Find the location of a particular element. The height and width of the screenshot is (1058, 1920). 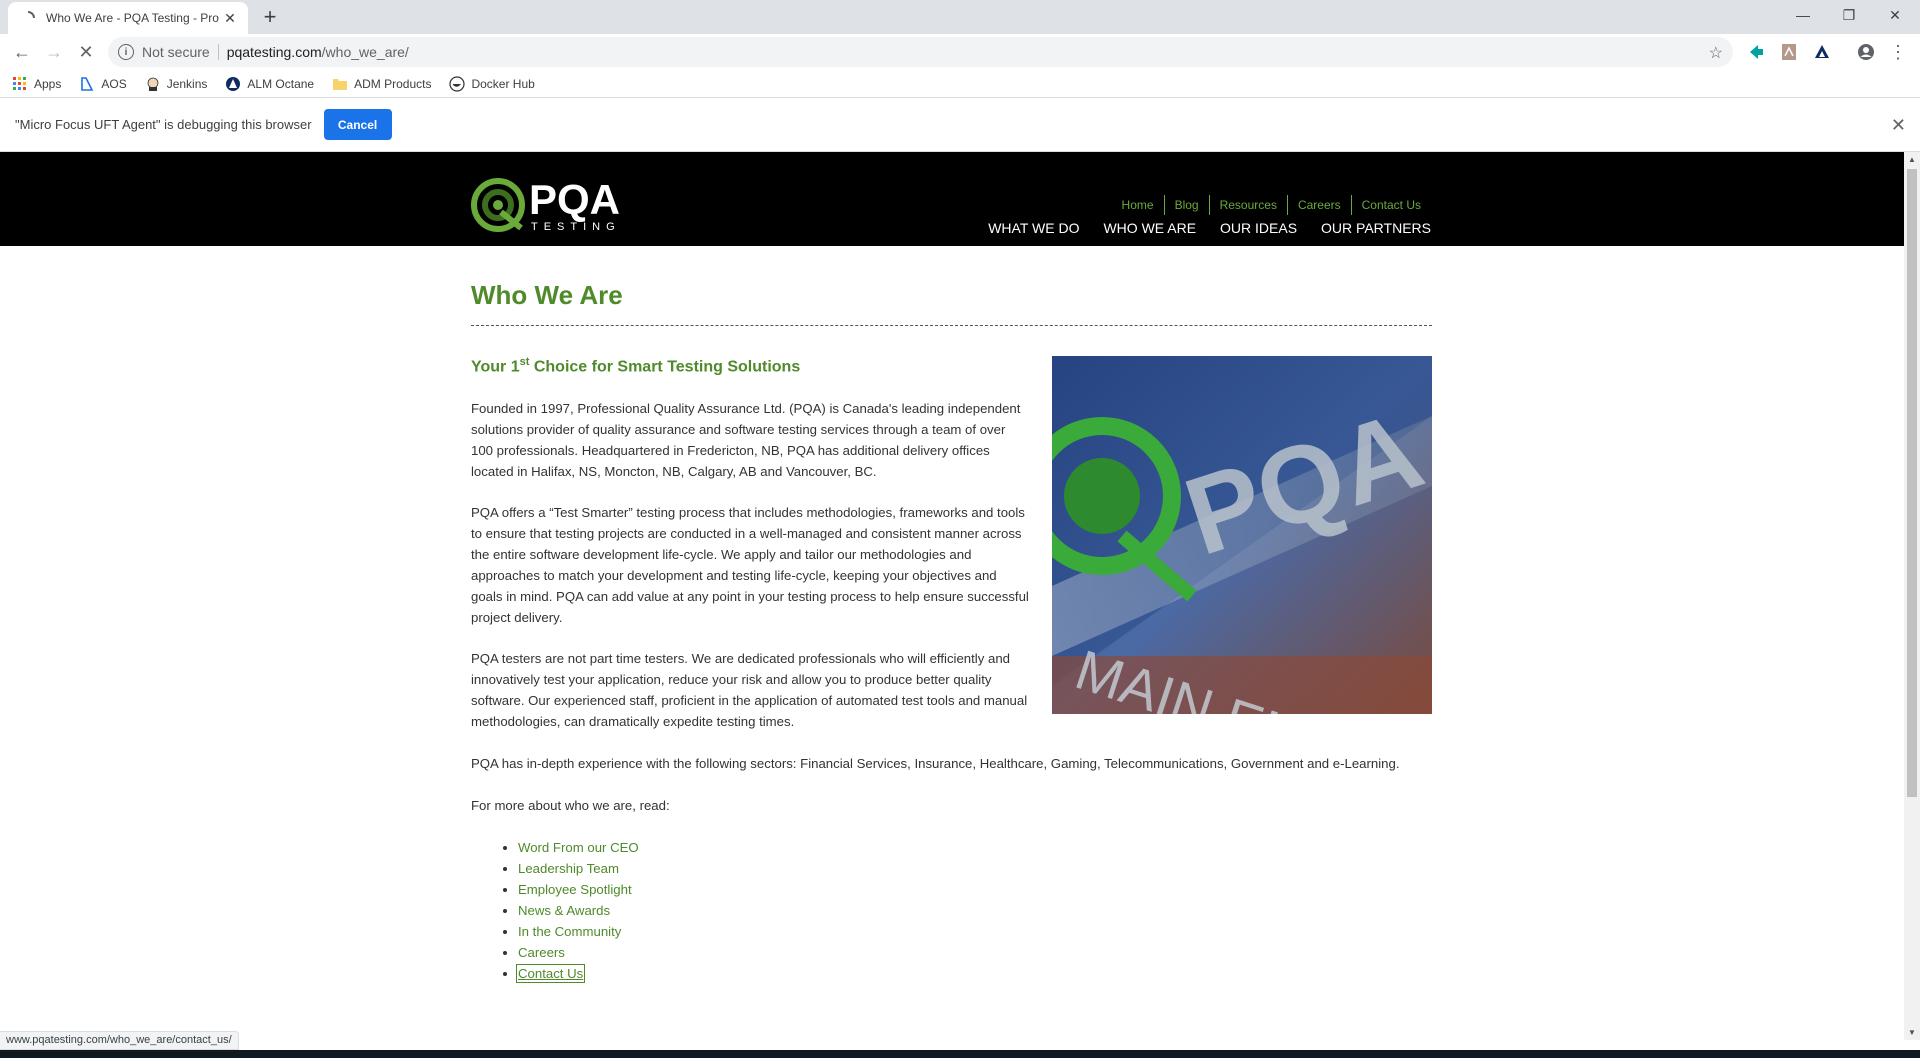

uft-extension-icon is located at coordinates (1756, 52).